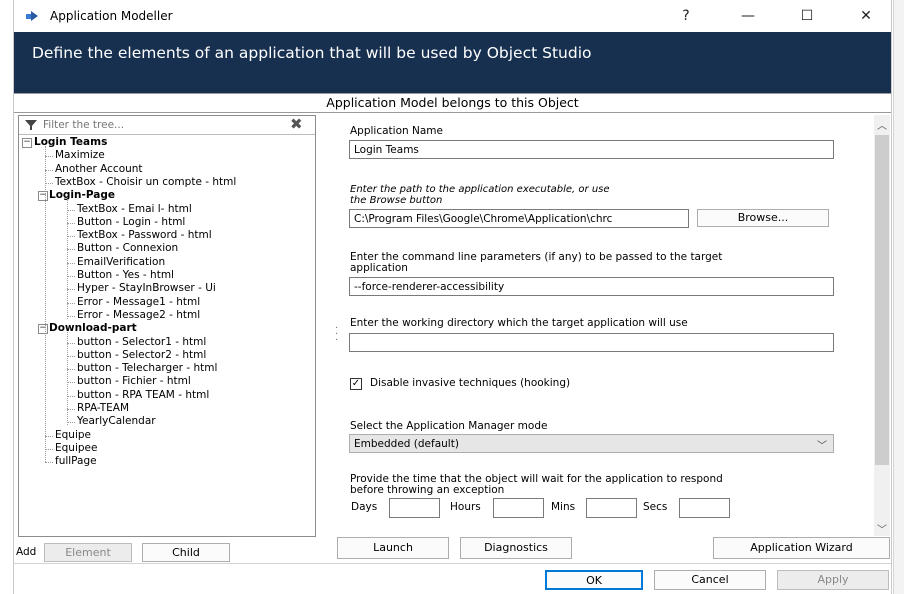 This screenshot has width=904, height=594. I want to click on secs-label: Secs, so click(655, 507).